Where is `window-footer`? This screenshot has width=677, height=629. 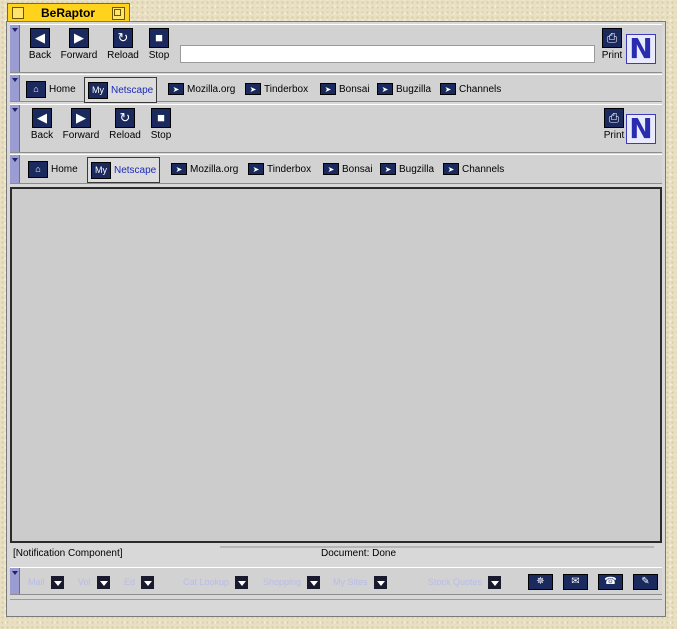
window-footer is located at coordinates (336, 606).